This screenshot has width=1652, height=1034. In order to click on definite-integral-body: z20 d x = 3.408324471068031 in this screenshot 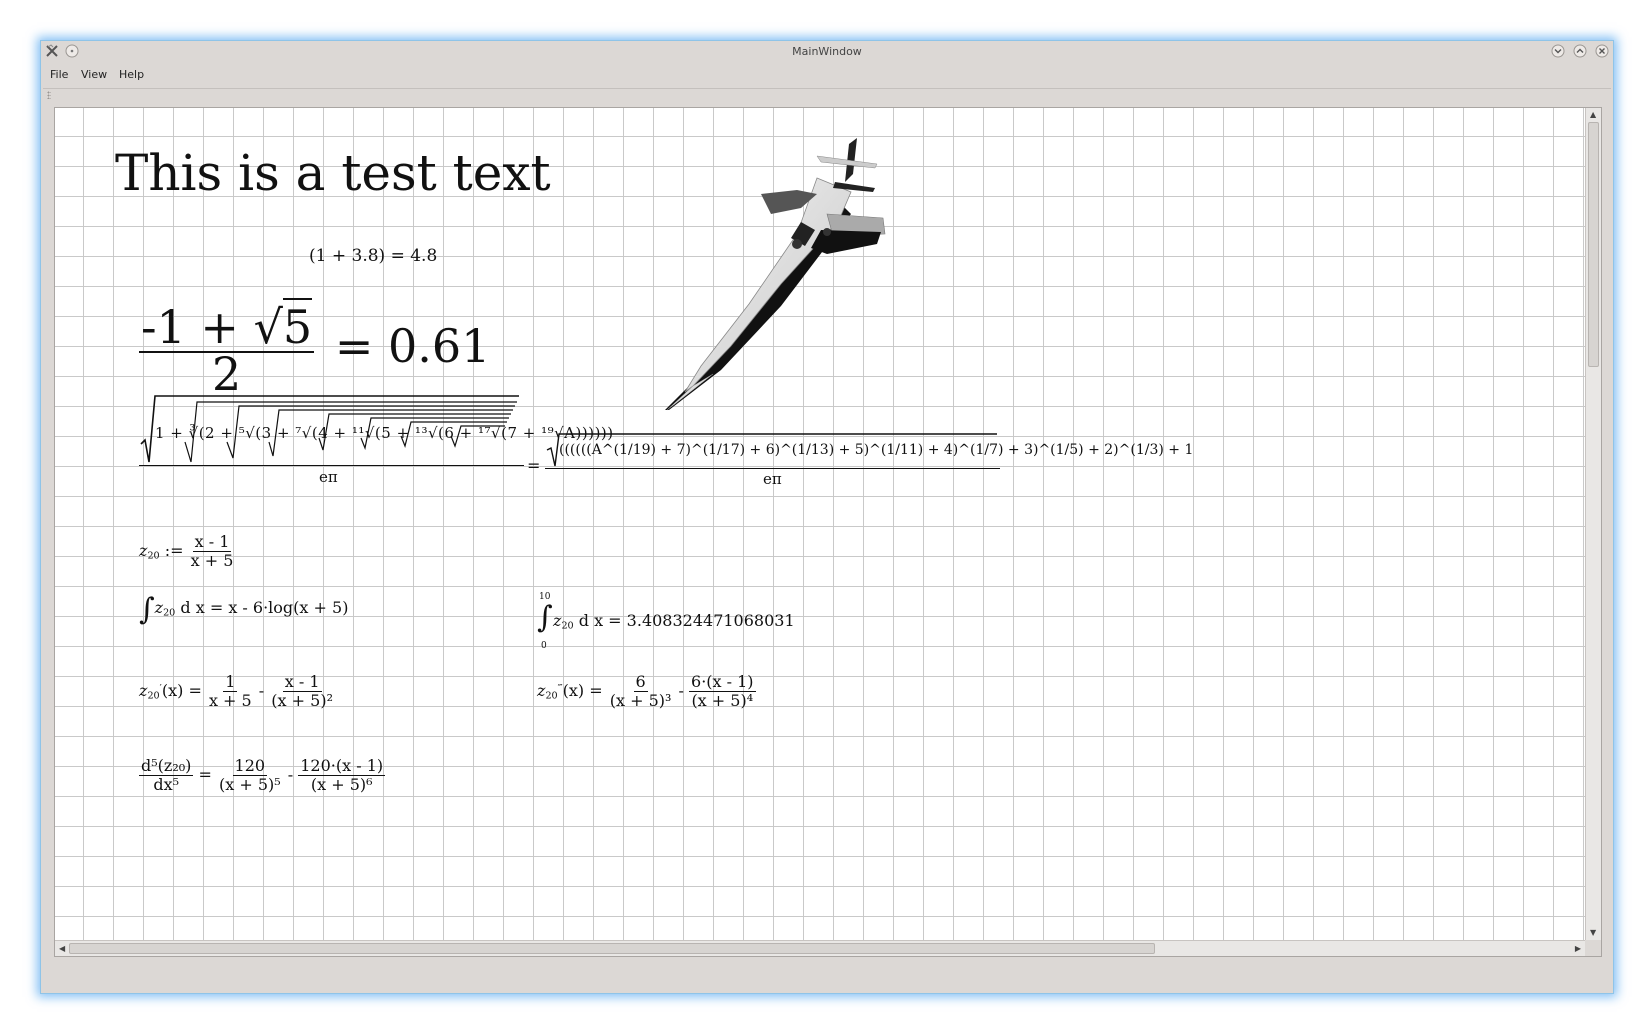, I will do `click(674, 621)`.